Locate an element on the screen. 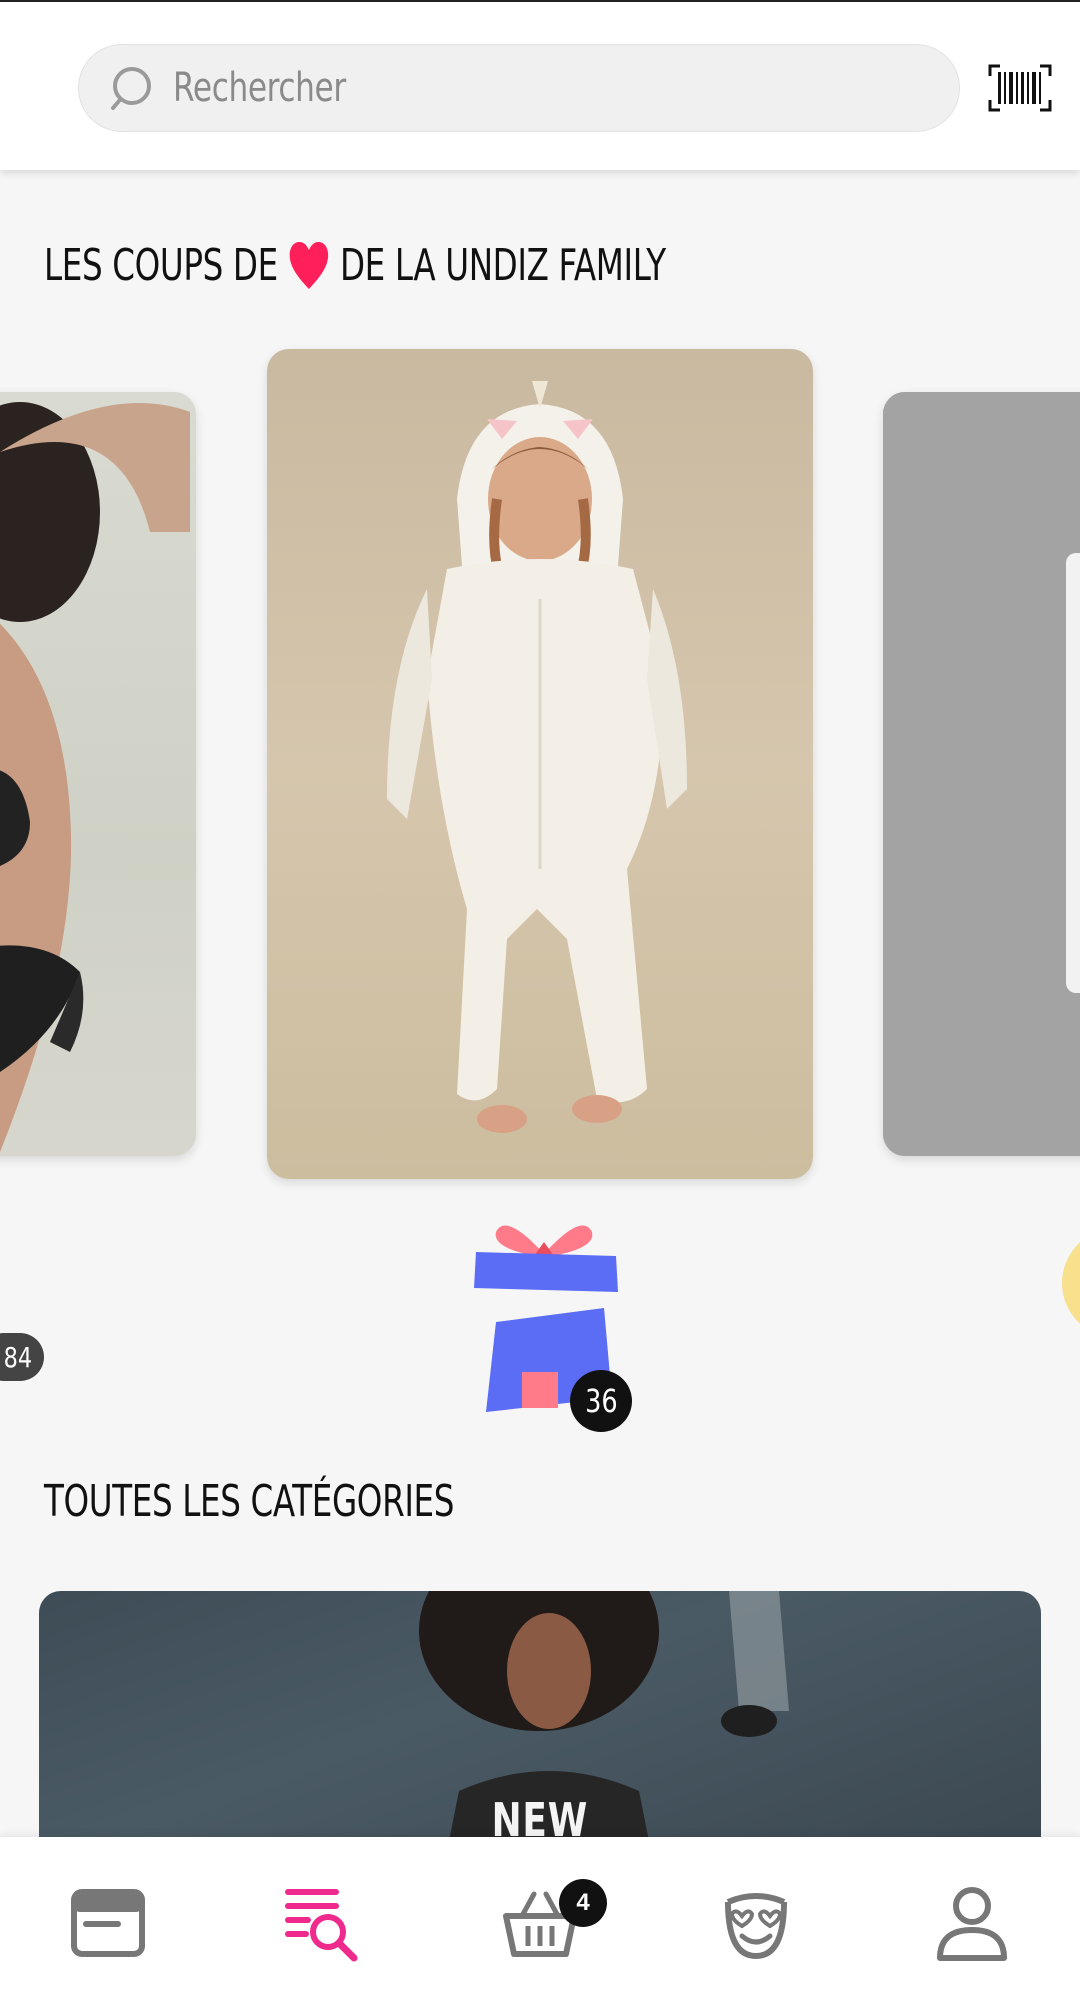 This screenshot has width=1080, height=2007. unicorn-onesie-photo is located at coordinates (537, 757).